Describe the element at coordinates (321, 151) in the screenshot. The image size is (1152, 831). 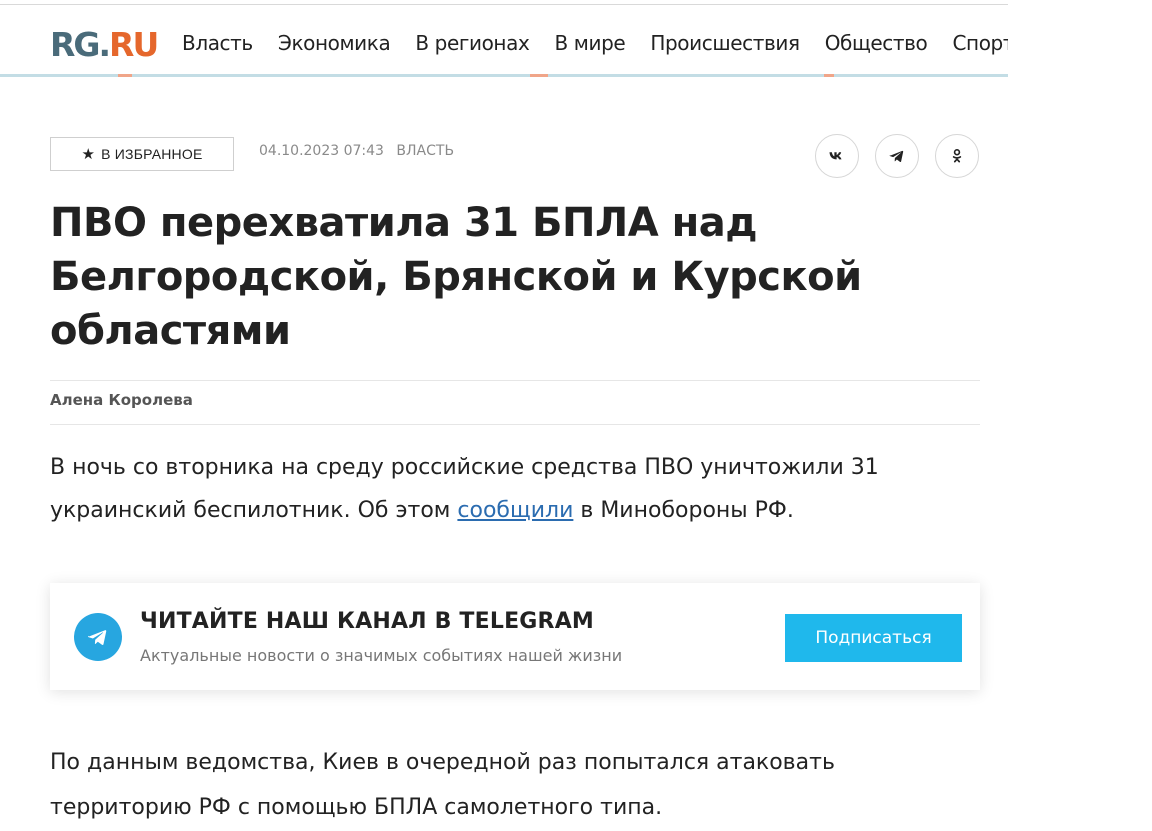
I see `article-datetime: 04.10.2023 07:43` at that location.